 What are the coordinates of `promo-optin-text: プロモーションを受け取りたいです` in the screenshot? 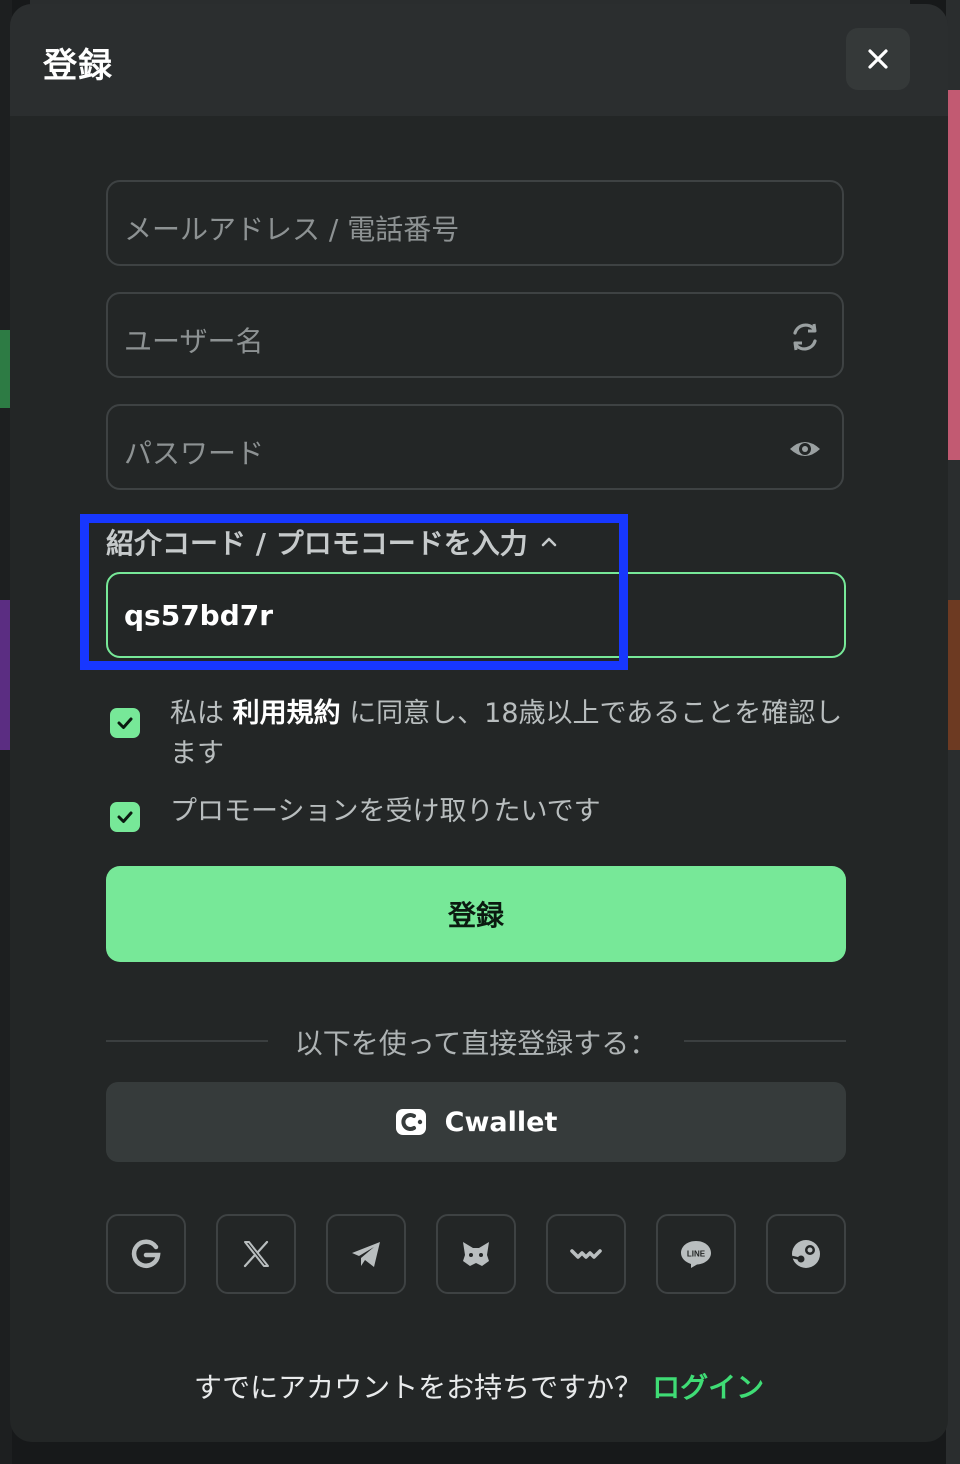 It's located at (385, 811).